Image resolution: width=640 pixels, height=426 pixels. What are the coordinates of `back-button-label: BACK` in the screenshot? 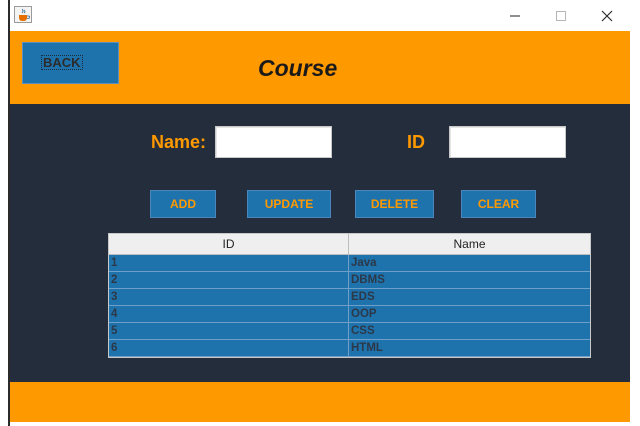 It's located at (62, 62).